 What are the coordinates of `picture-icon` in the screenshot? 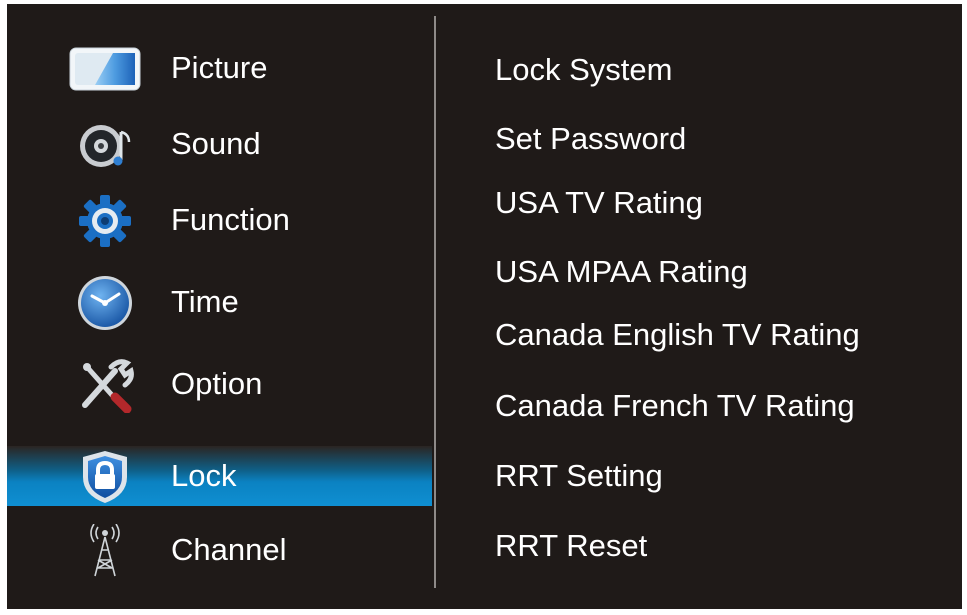 It's located at (105, 69).